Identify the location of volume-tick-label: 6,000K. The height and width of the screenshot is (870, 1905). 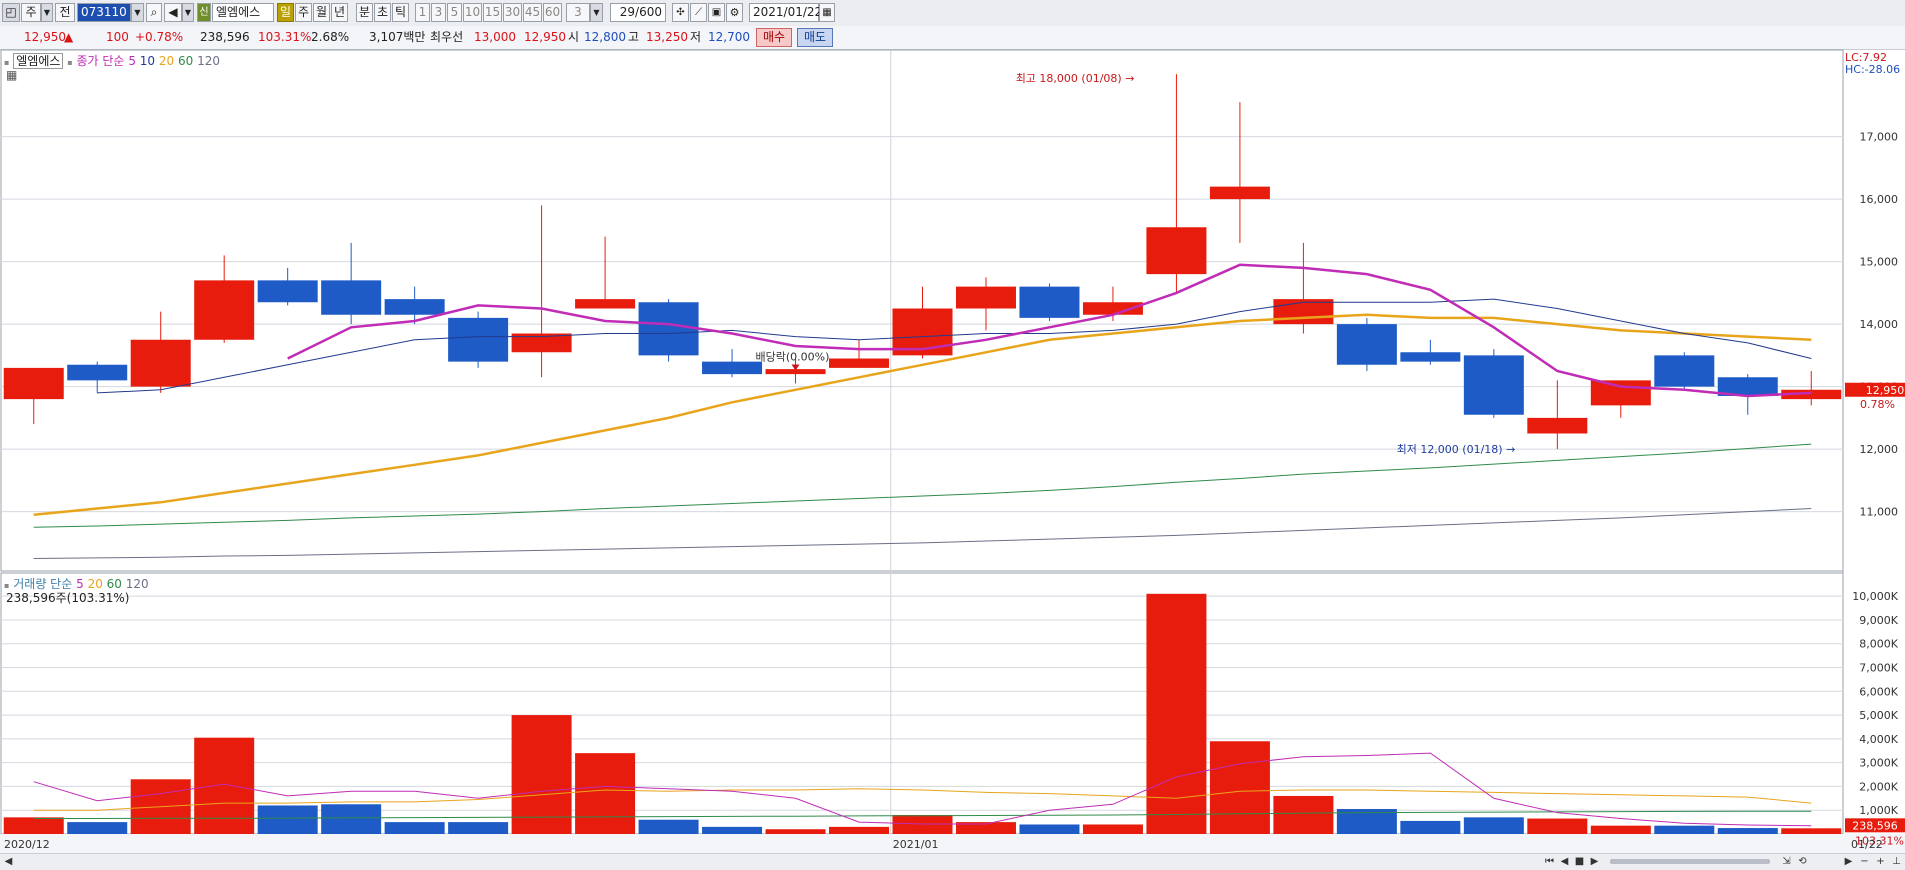
(1878, 691).